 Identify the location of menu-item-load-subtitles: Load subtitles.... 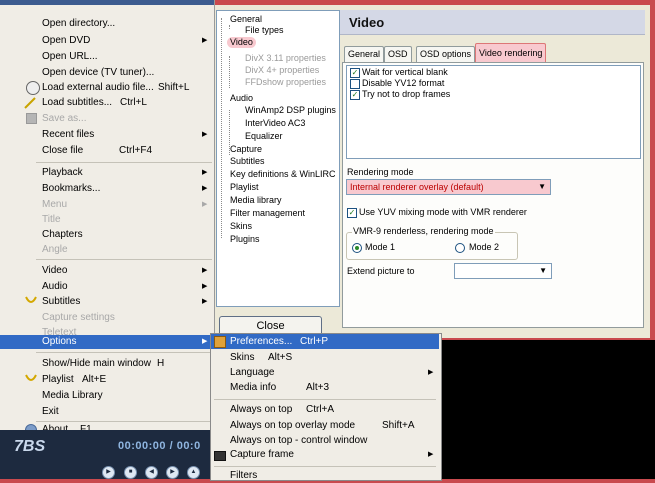
(77, 103).